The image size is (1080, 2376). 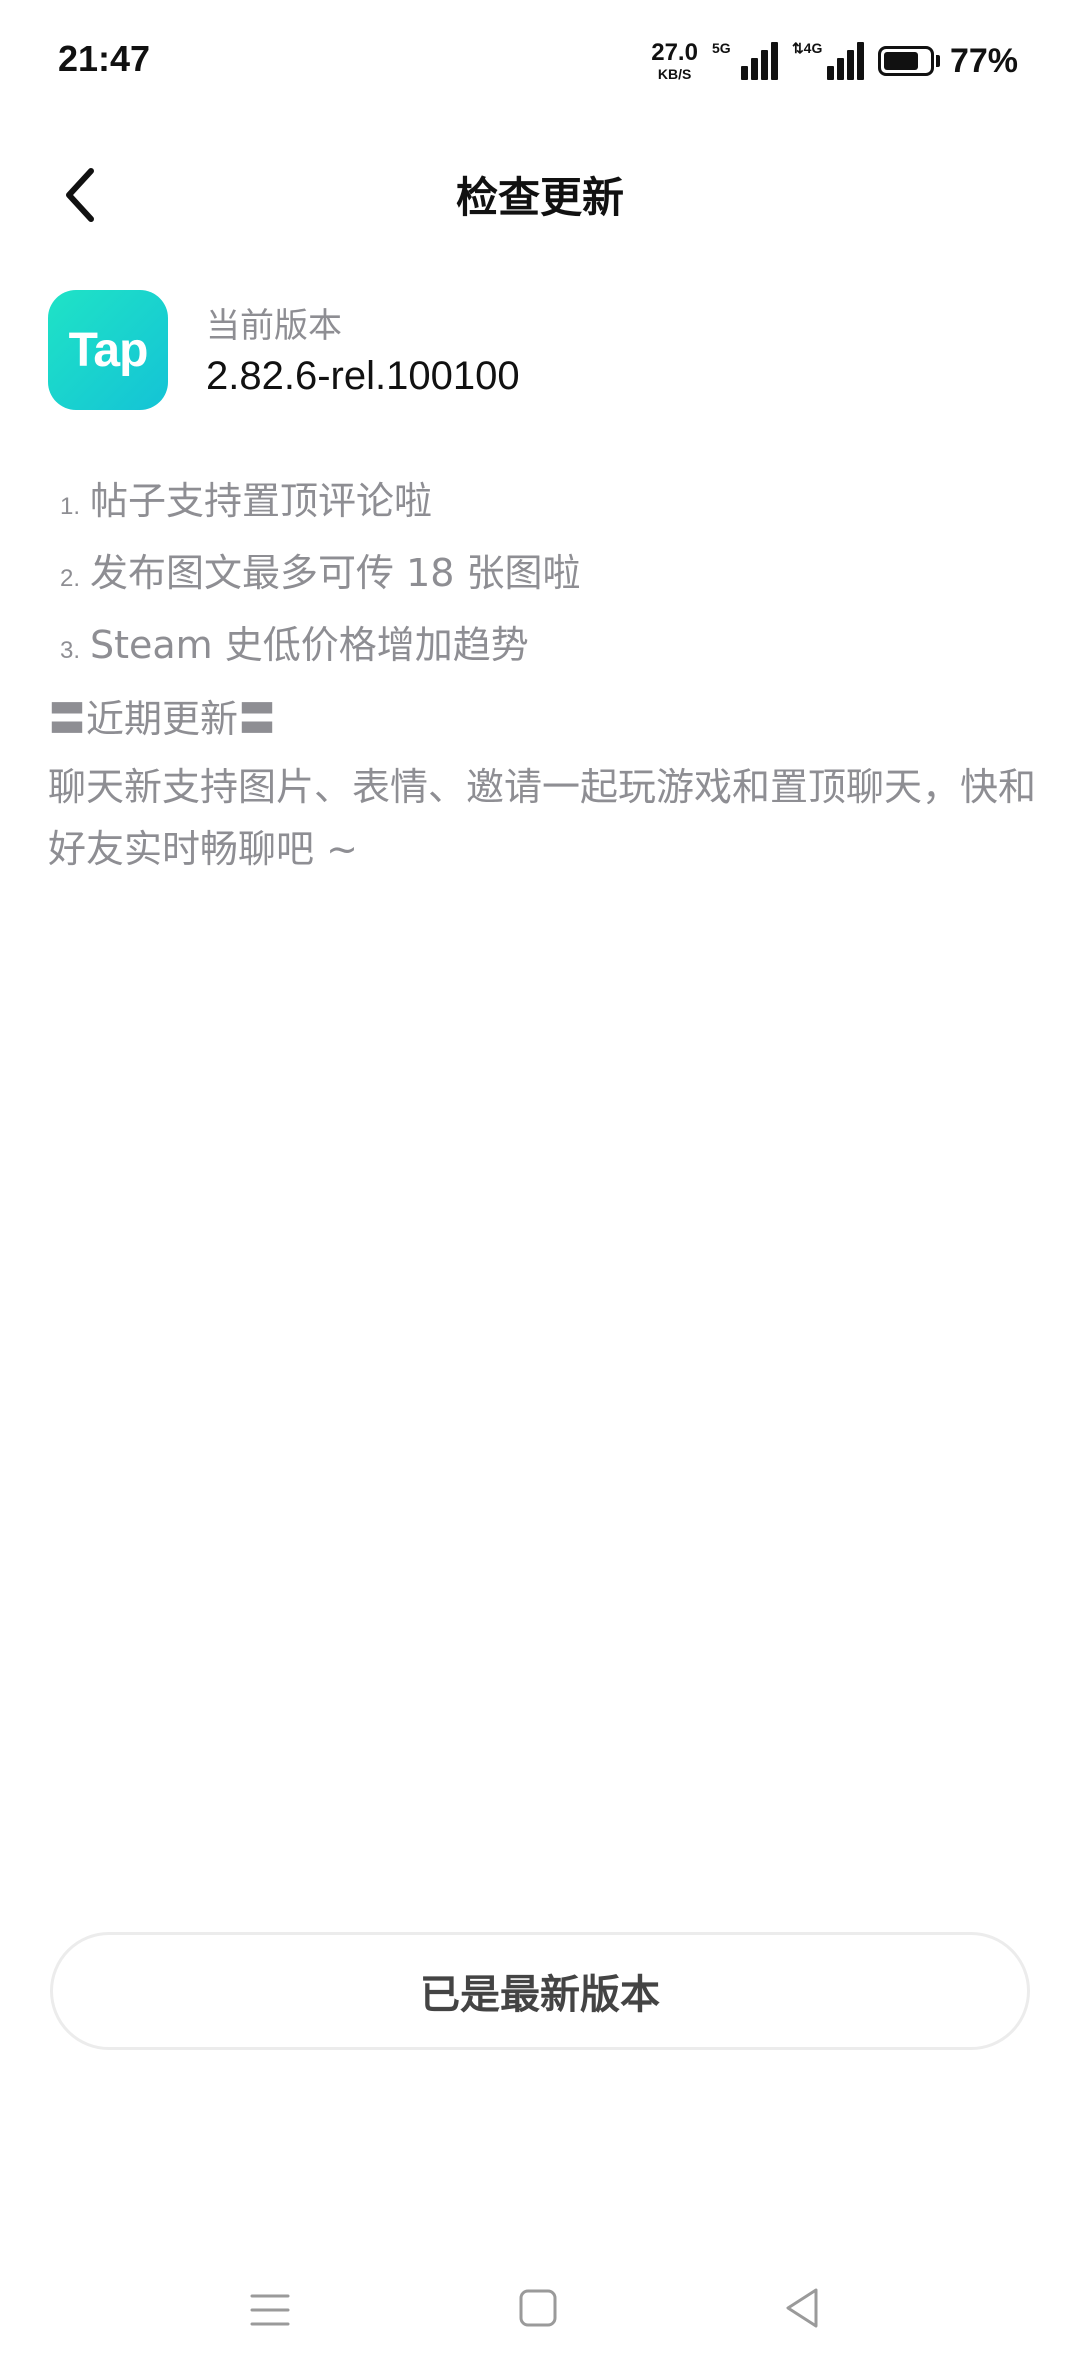 What do you see at coordinates (363, 376) in the screenshot?
I see `current-version-value: 2.82.6-rel.100100` at bounding box center [363, 376].